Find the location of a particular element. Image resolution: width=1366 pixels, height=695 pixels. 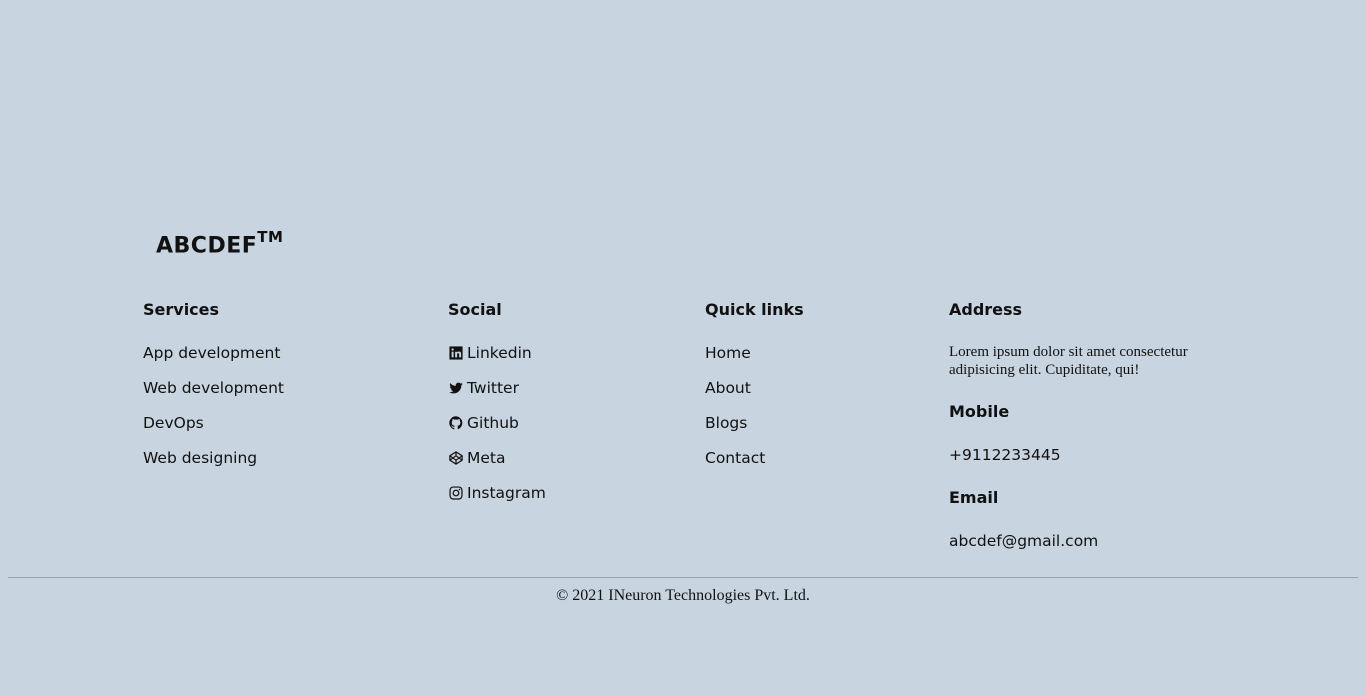

quick-link-contact: Contact is located at coordinates (754, 458).